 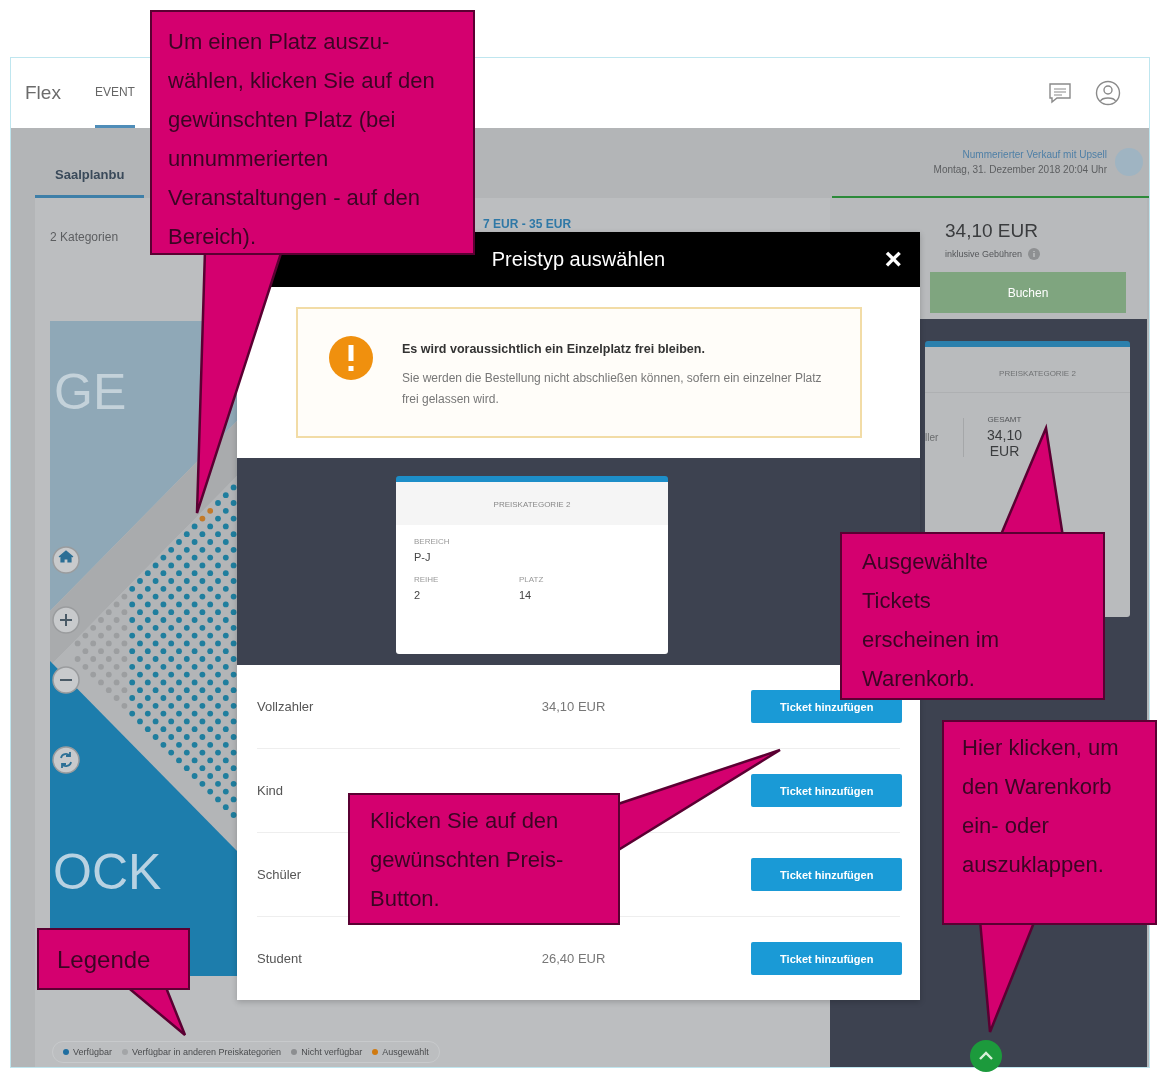 What do you see at coordinates (574, 958) in the screenshot?
I see `price: 26,40 EUR` at bounding box center [574, 958].